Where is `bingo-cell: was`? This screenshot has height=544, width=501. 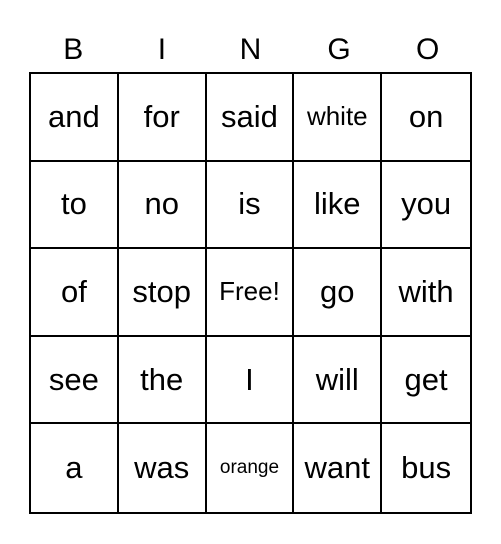
bingo-cell: was is located at coordinates (163, 468).